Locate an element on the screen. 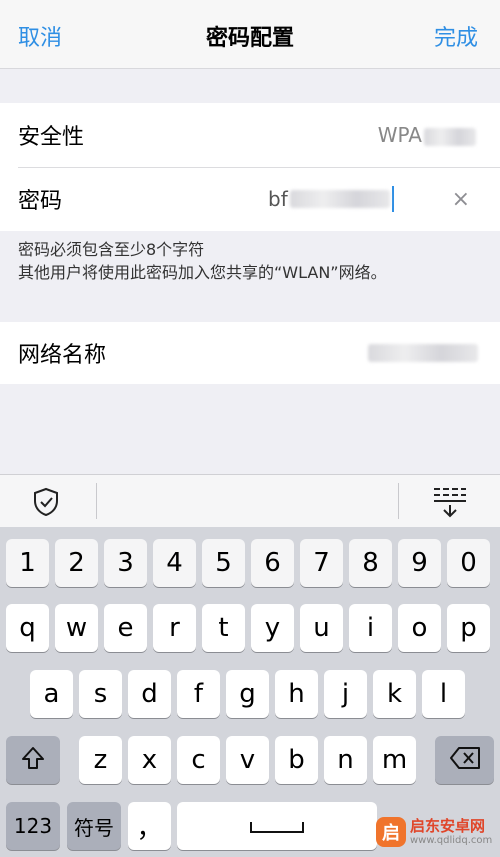 Image resolution: width=500 pixels, height=857 pixels. key-5: 5 is located at coordinates (223, 563).